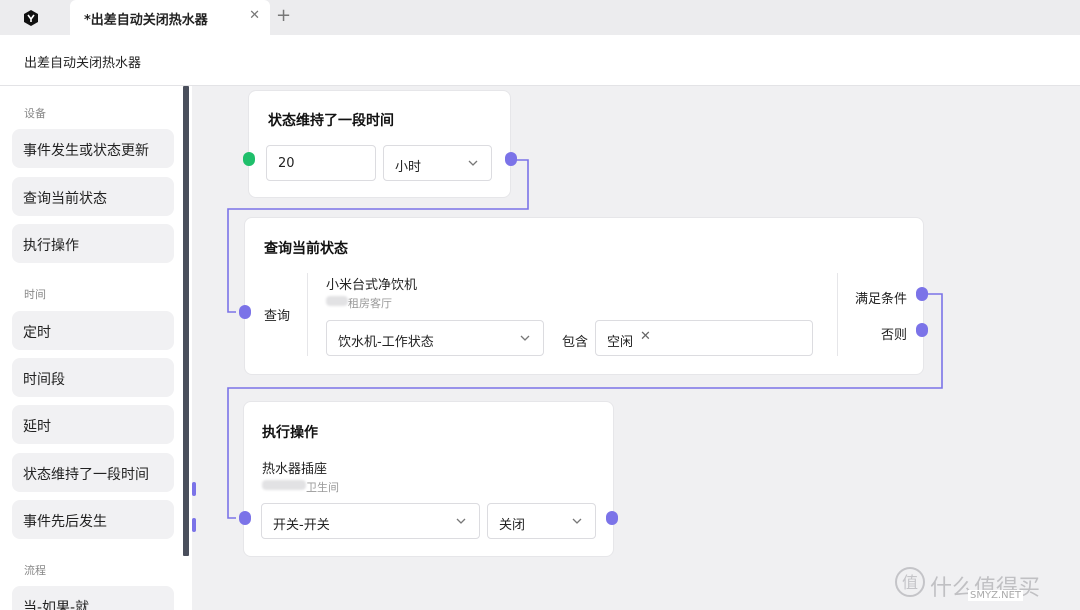  I want to click on svg-text: 值, so click(910, 582).